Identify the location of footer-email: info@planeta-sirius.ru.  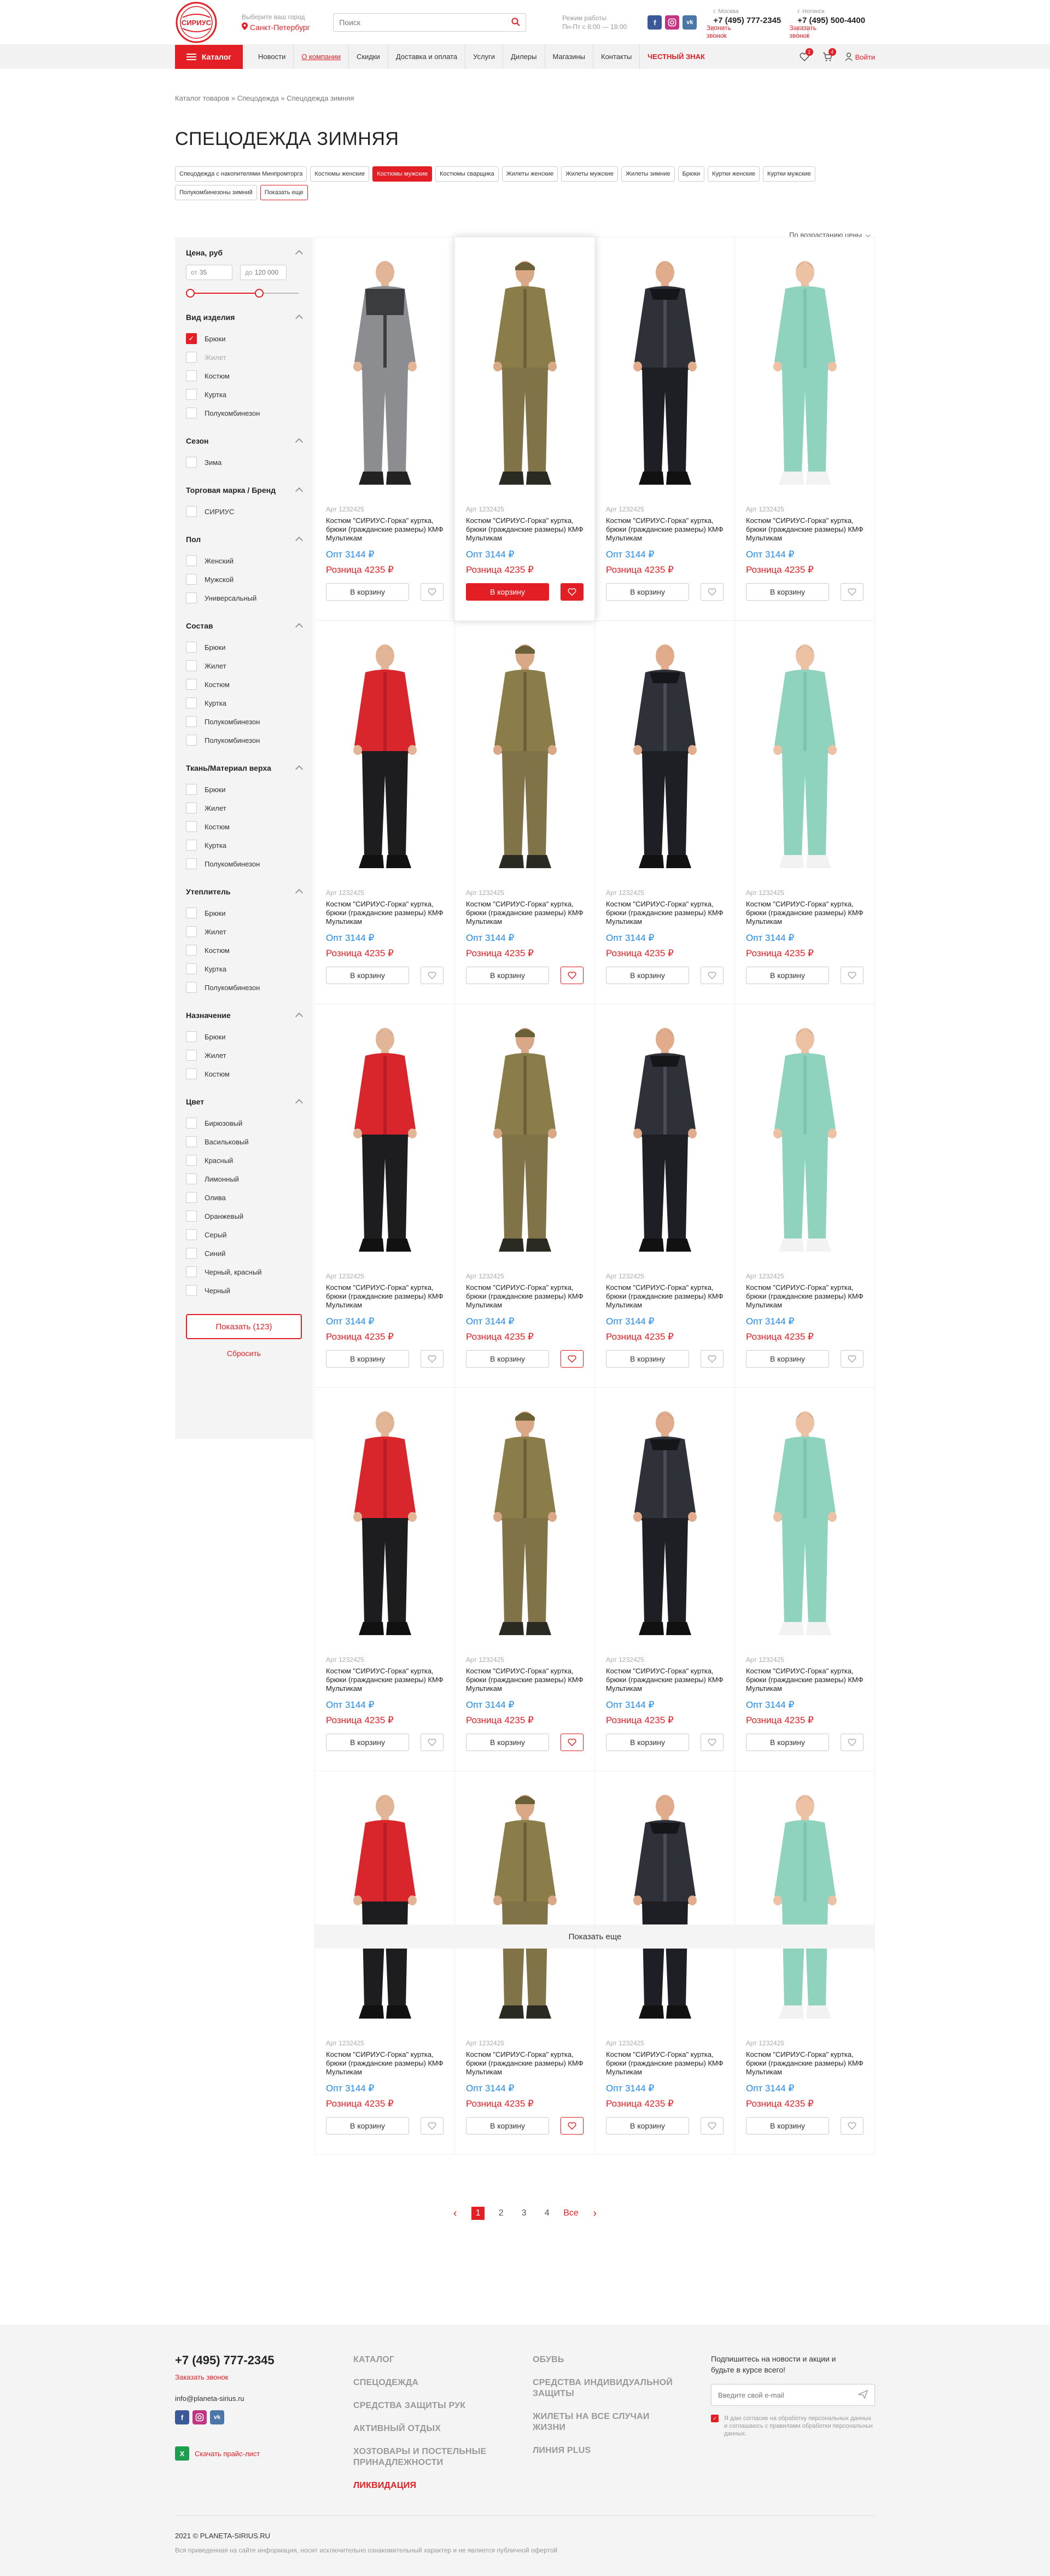
(225, 2398).